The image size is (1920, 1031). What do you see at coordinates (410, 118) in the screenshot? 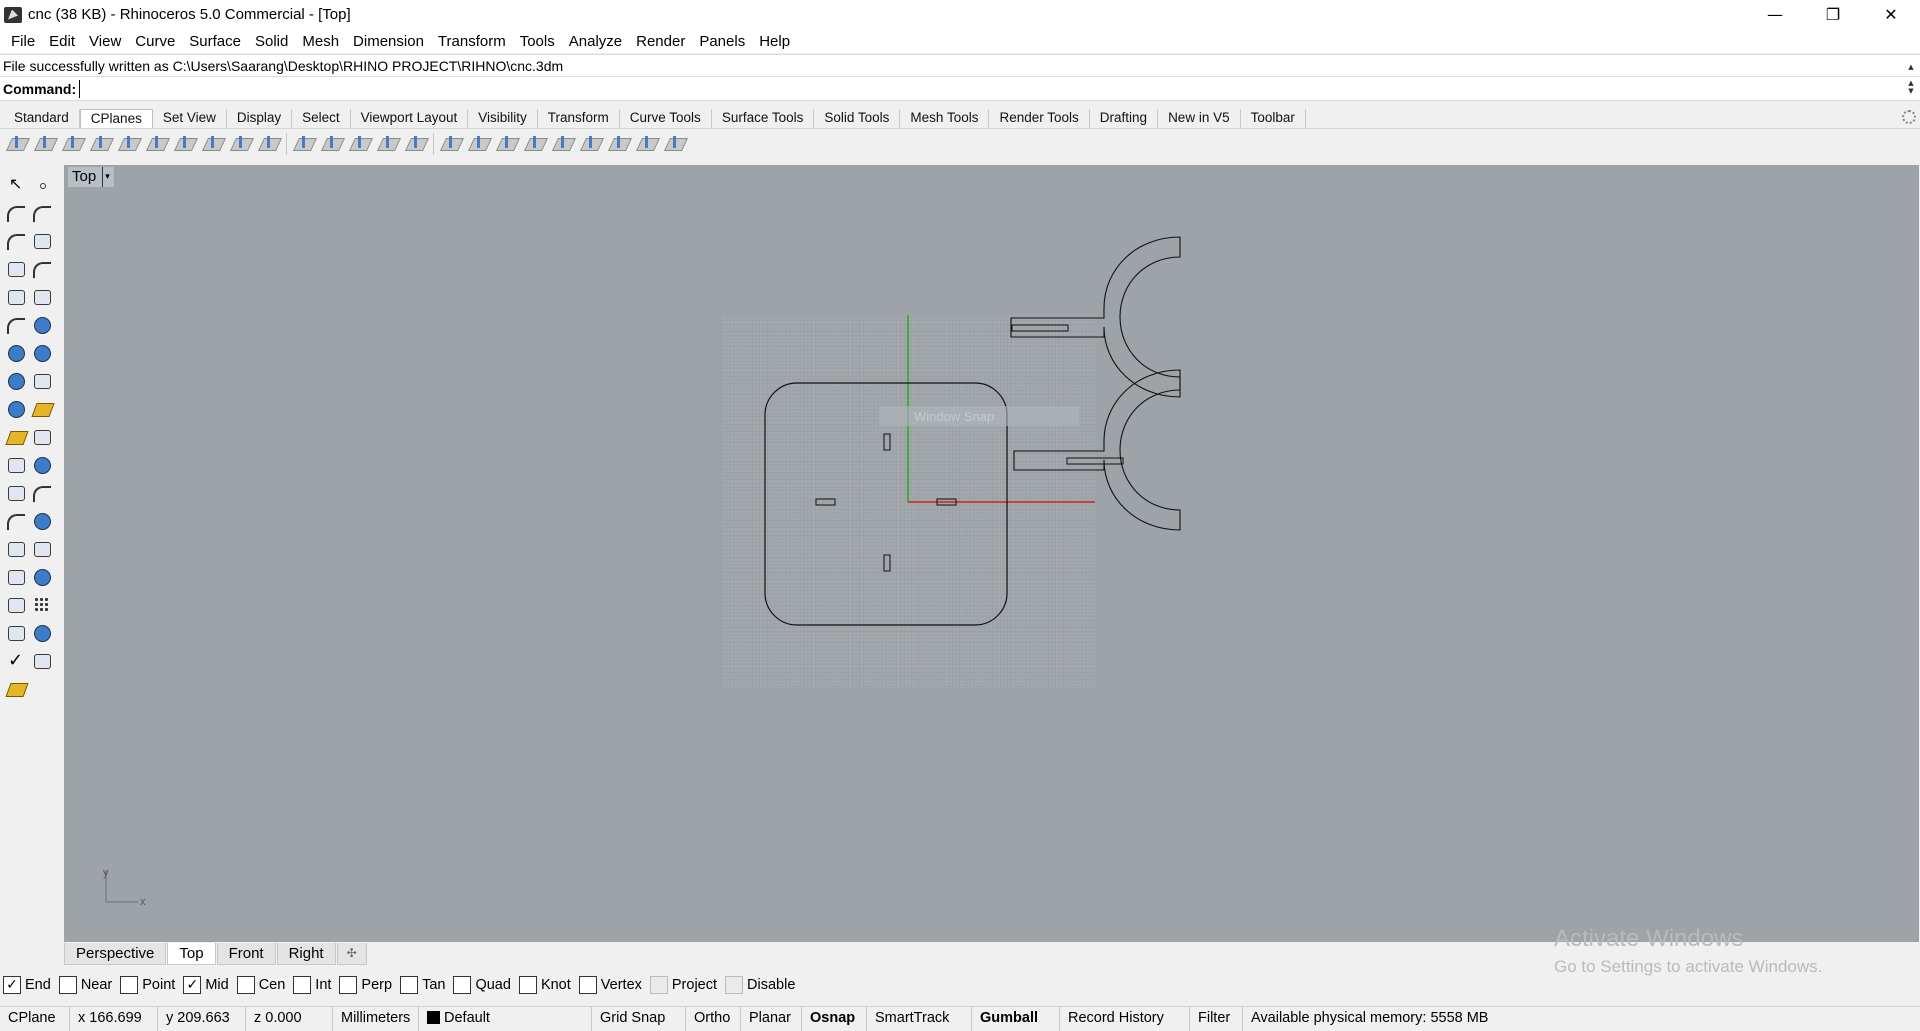
I see `tab-viewport-layout: Viewport Layout` at bounding box center [410, 118].